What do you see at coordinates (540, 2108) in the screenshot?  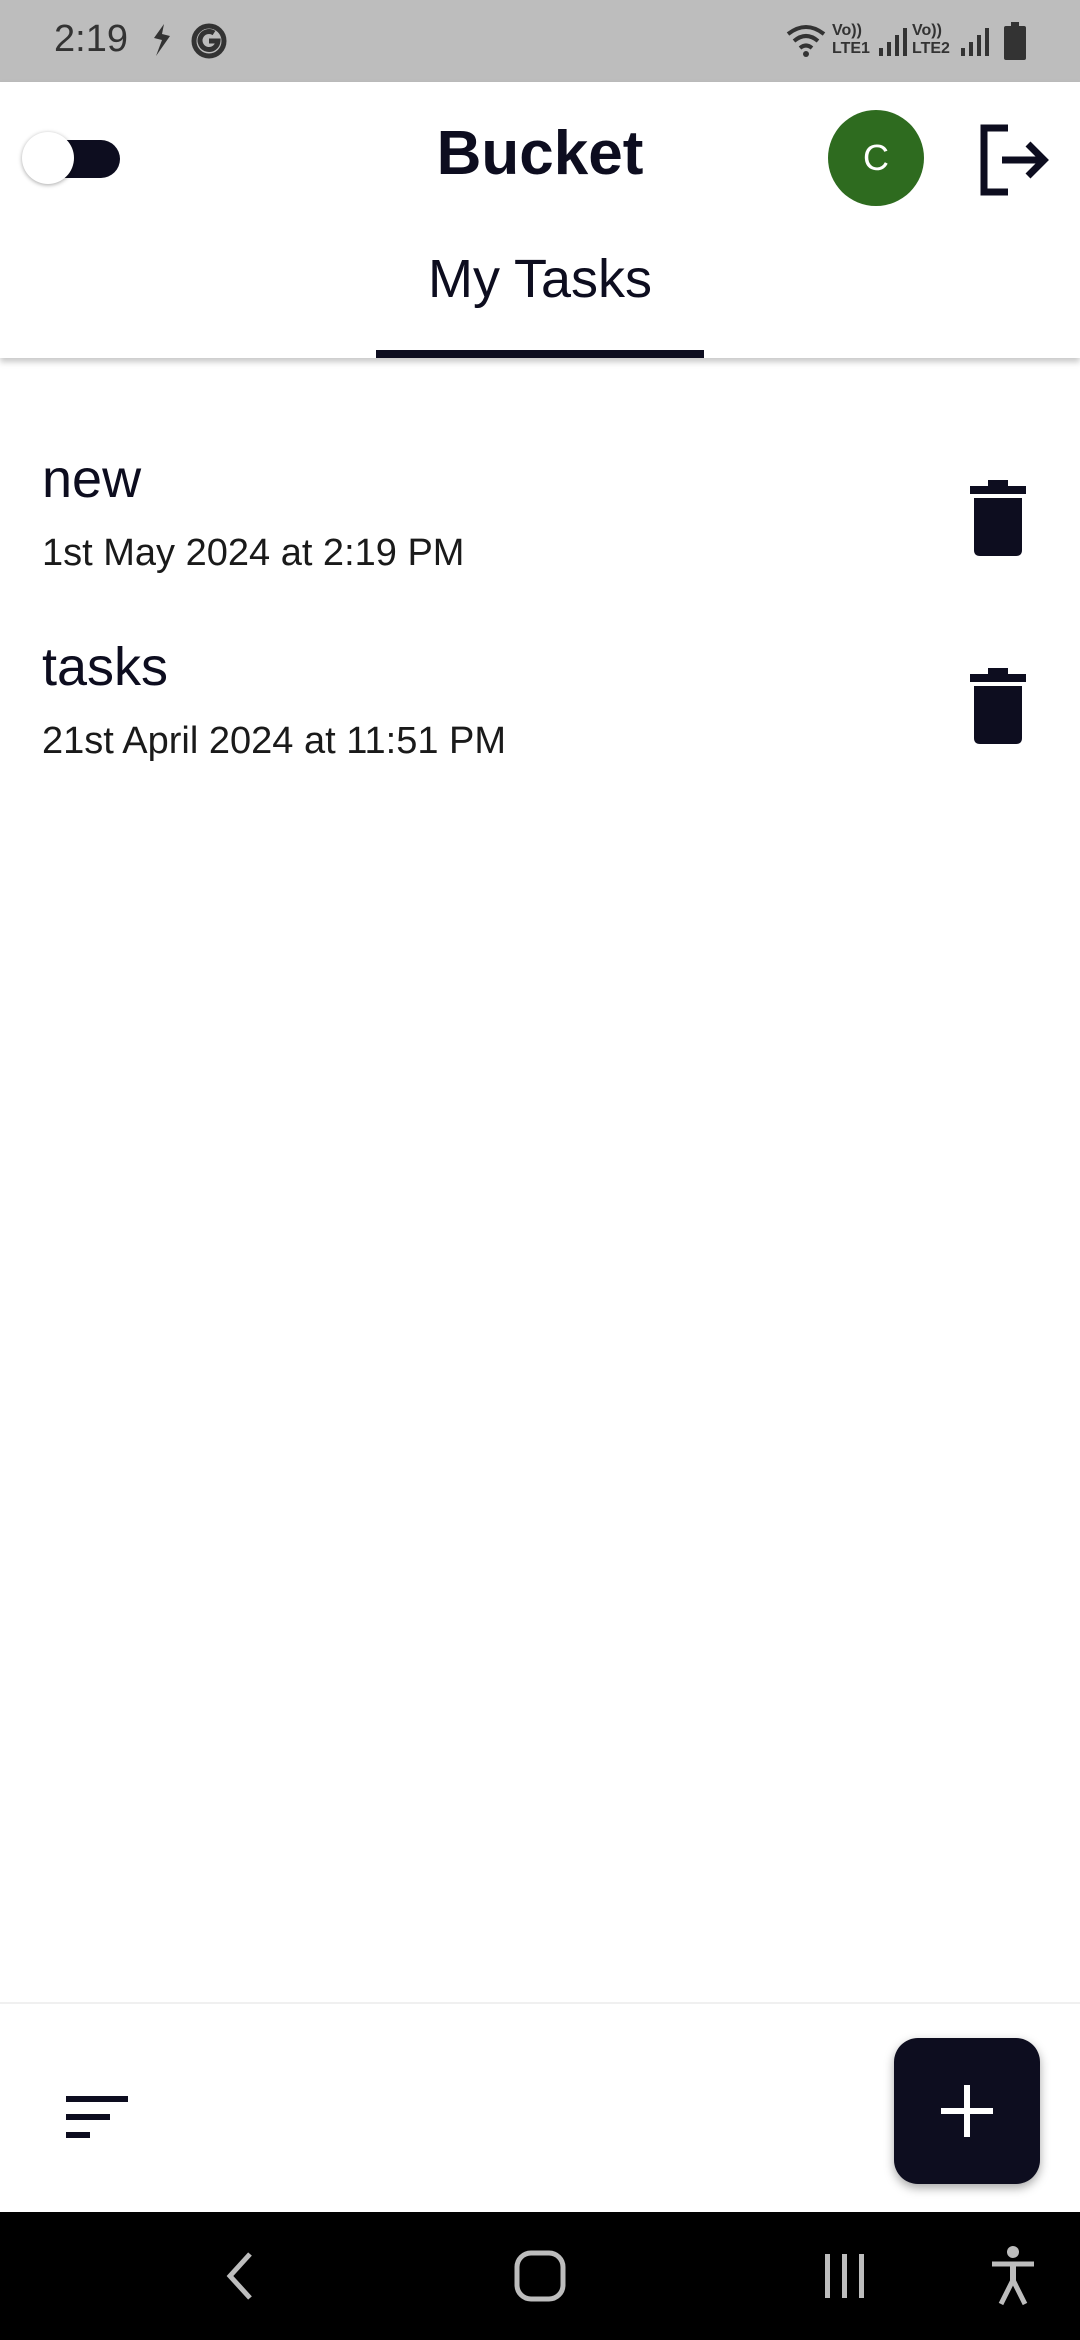 I see `bottom-bar` at bounding box center [540, 2108].